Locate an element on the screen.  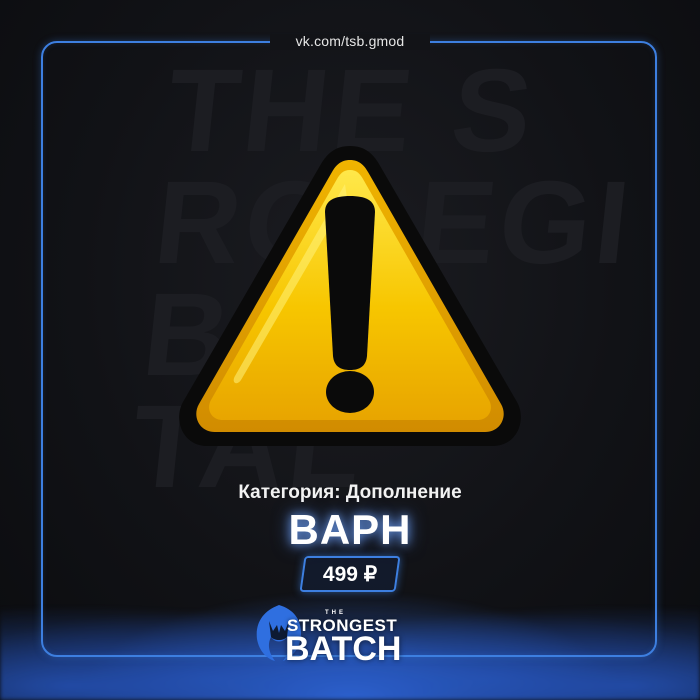
logo-line2: BATCH is located at coordinates (343, 649).